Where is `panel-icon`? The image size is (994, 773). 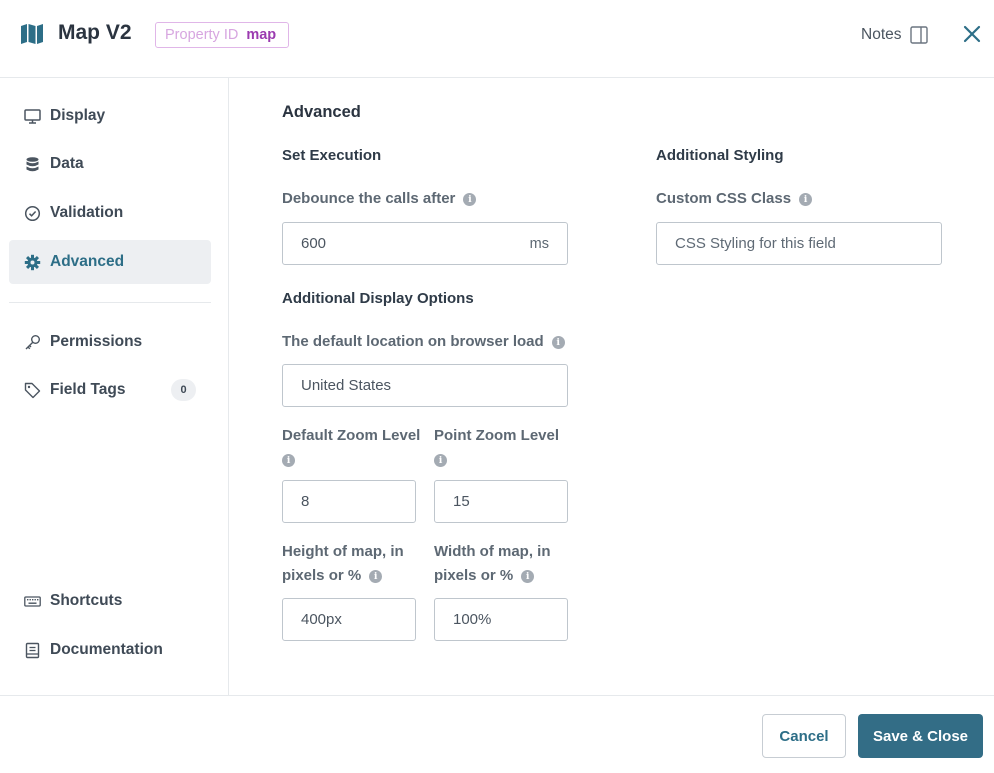 panel-icon is located at coordinates (918, 35).